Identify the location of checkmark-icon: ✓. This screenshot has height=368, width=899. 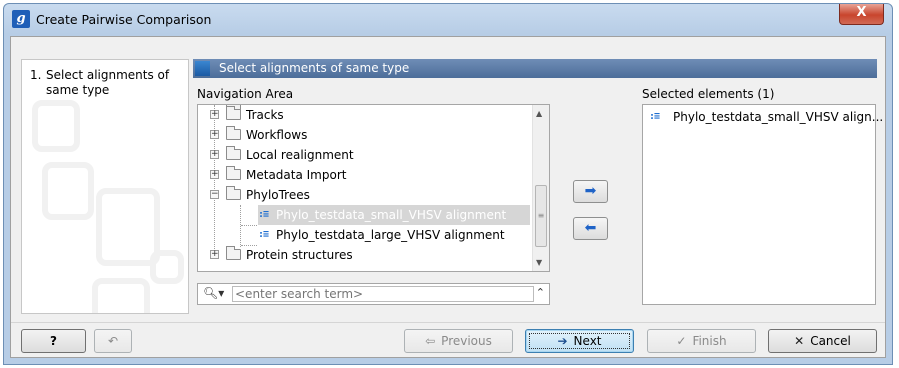
(681, 341).